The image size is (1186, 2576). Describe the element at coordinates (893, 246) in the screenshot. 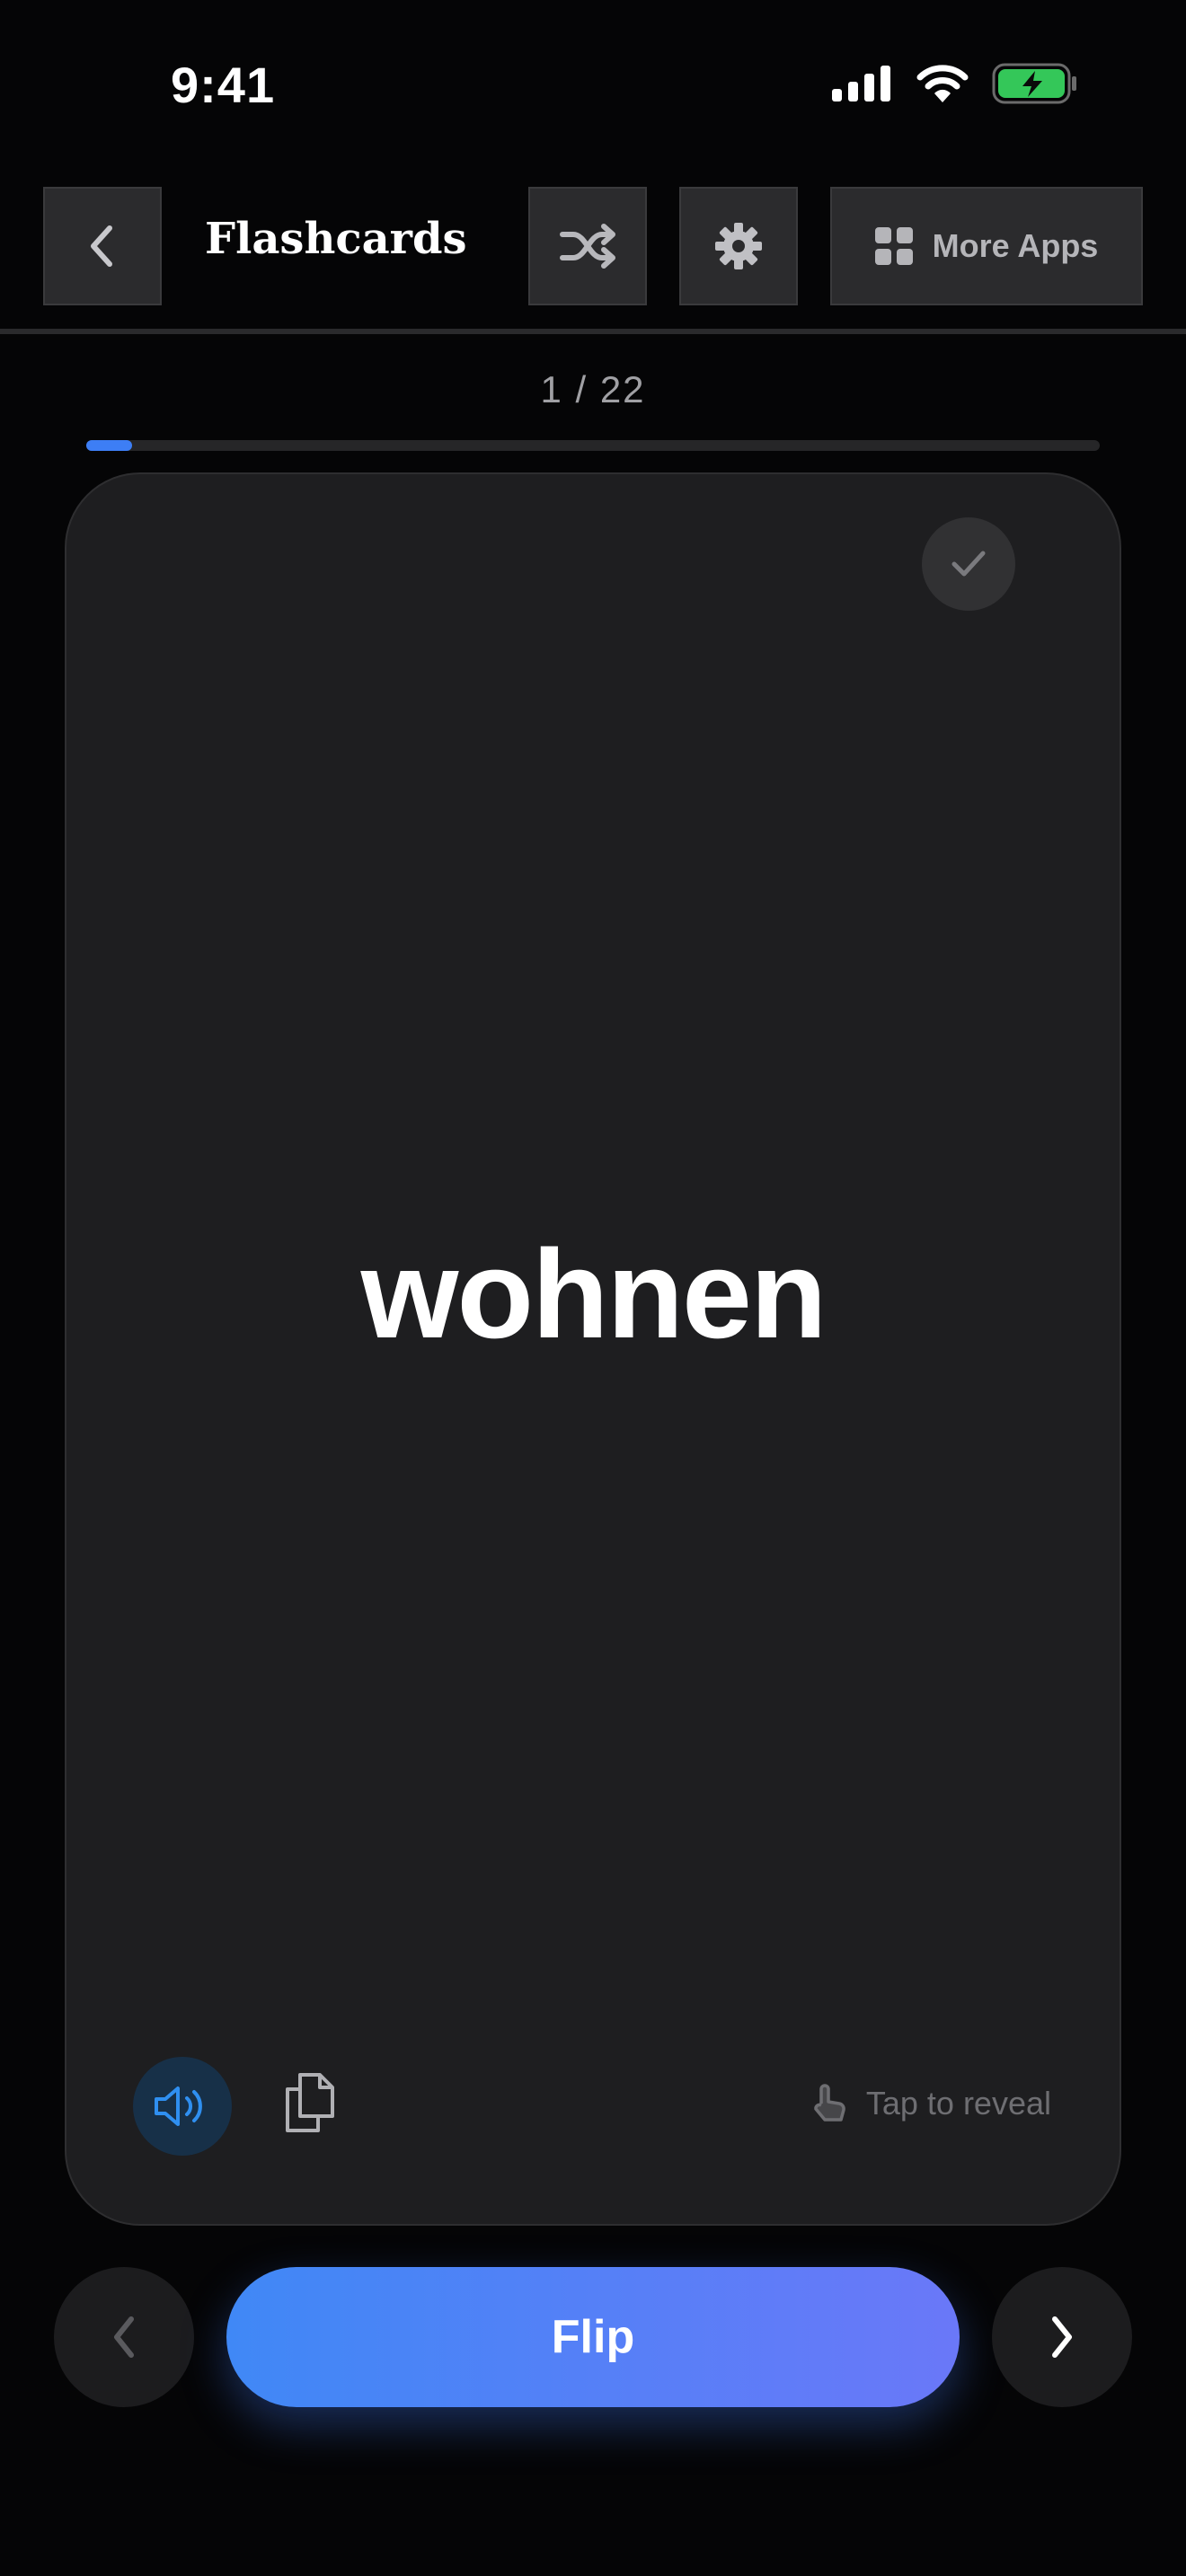

I see `grid-icon` at that location.